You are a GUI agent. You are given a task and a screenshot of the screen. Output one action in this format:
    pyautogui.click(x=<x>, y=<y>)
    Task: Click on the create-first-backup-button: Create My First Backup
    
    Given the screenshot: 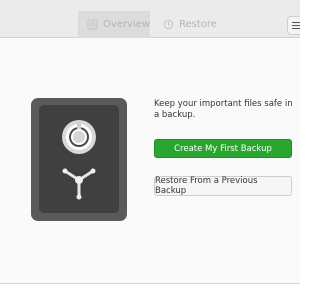 What is the action you would take?
    pyautogui.click(x=223, y=148)
    